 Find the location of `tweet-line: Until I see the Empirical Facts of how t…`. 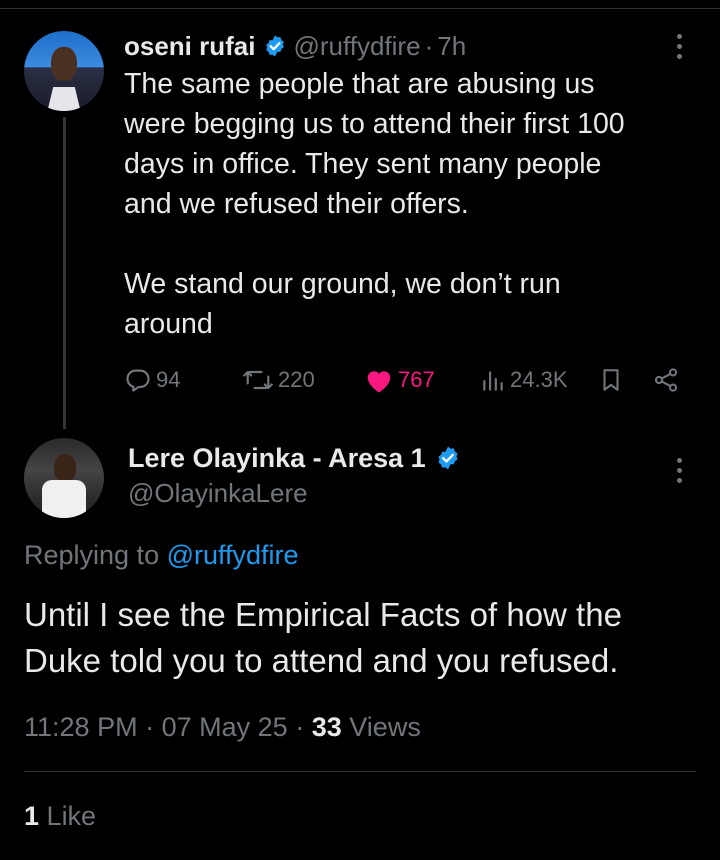

tweet-line: Until I see the Empirical Facts of how t… is located at coordinates (323, 614).